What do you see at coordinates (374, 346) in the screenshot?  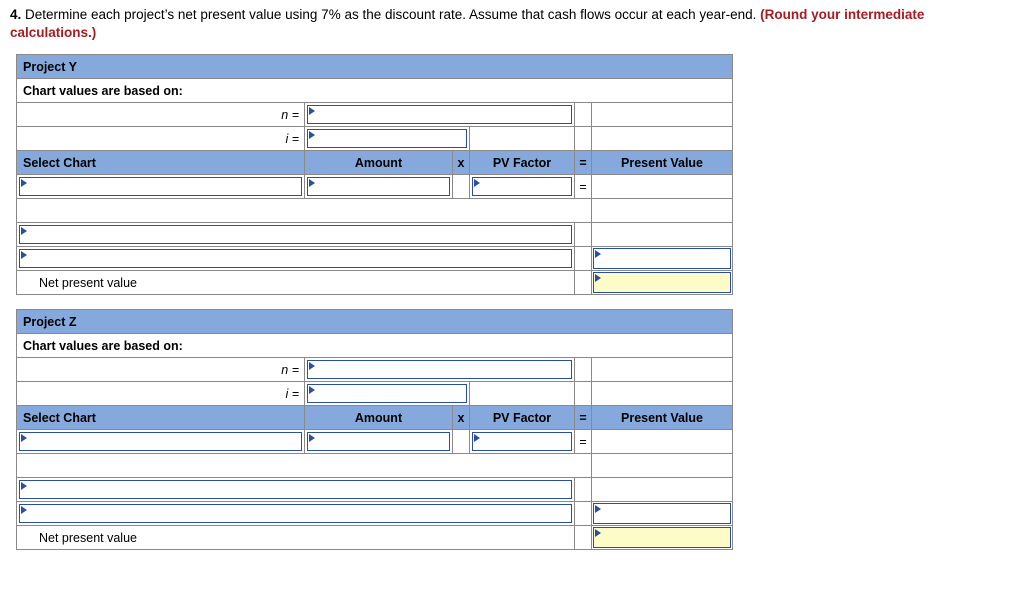 I see `project-z-basis-label: Chart values are based on:` at bounding box center [374, 346].